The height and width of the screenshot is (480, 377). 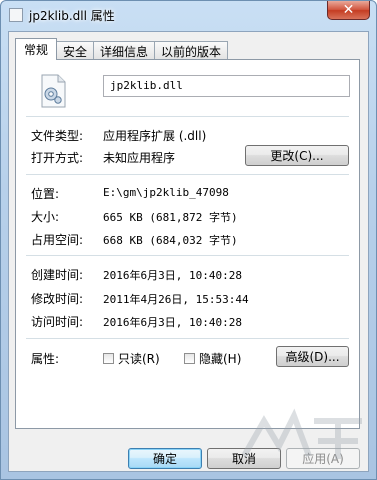 What do you see at coordinates (45, 359) in the screenshot?
I see `attributes-label: 属性:` at bounding box center [45, 359].